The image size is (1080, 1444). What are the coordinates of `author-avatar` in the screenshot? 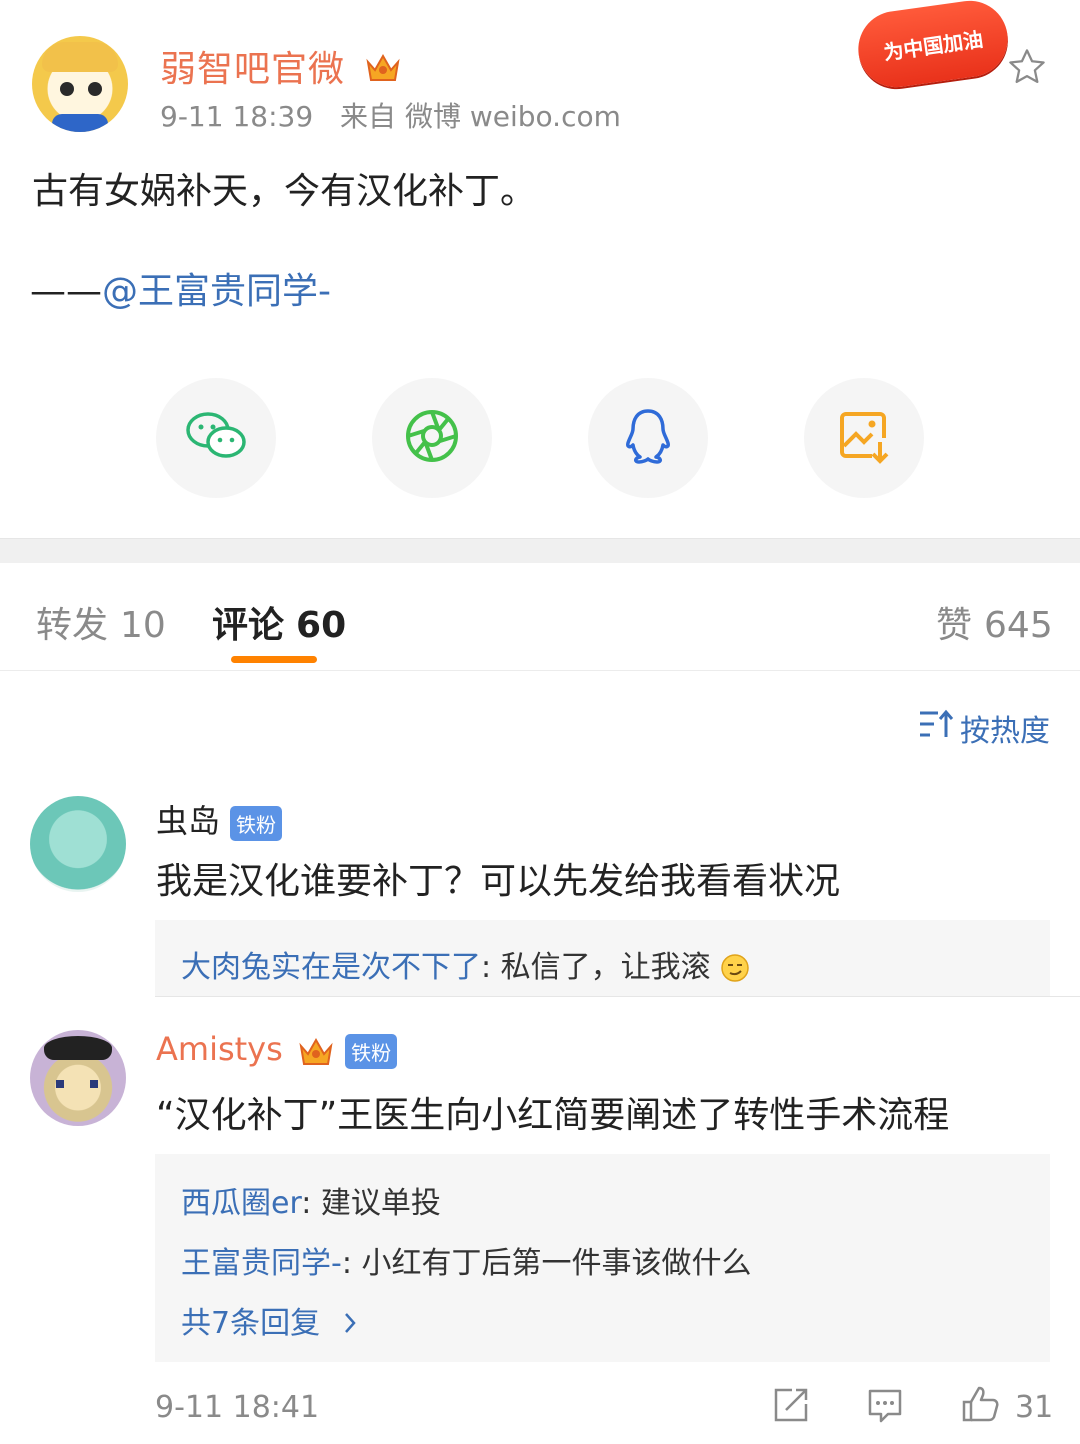 It's located at (80, 84).